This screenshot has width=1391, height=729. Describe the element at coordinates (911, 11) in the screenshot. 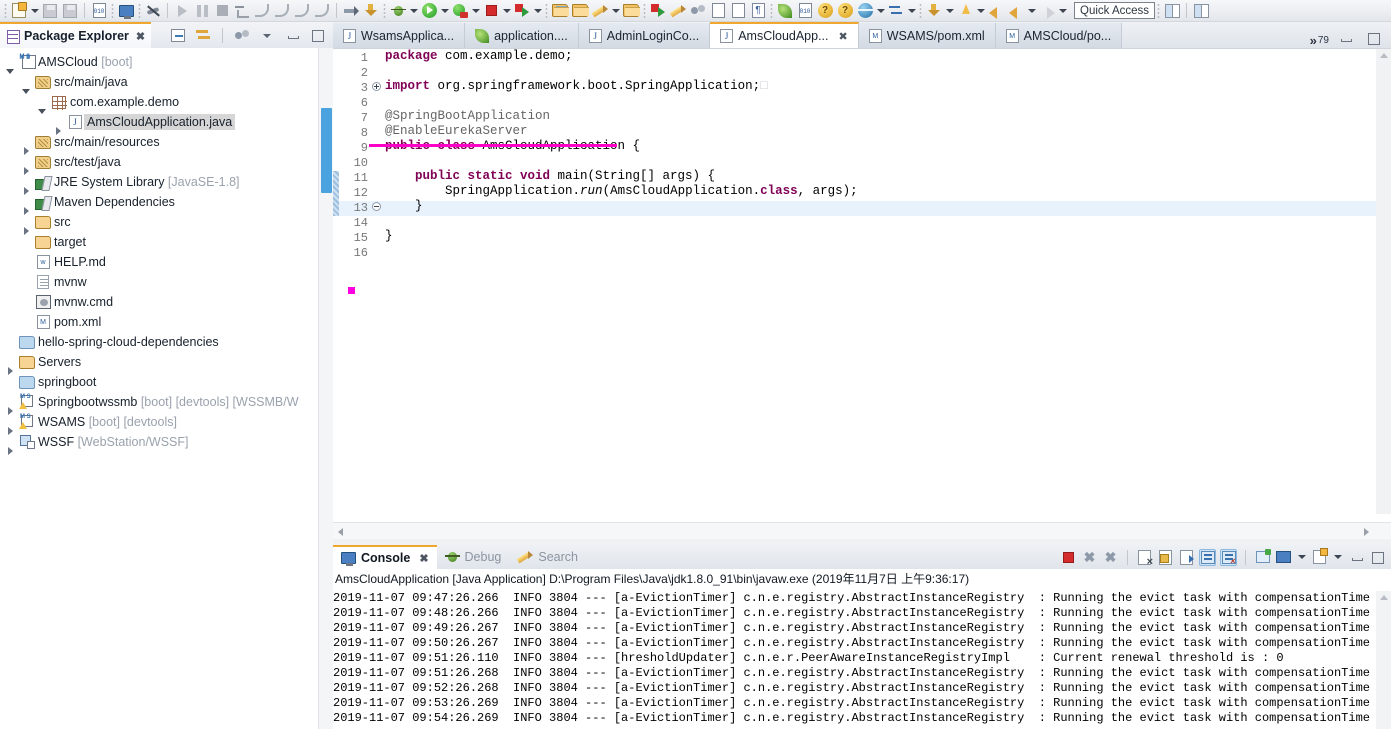

I see `link-dropdown-icon` at that location.